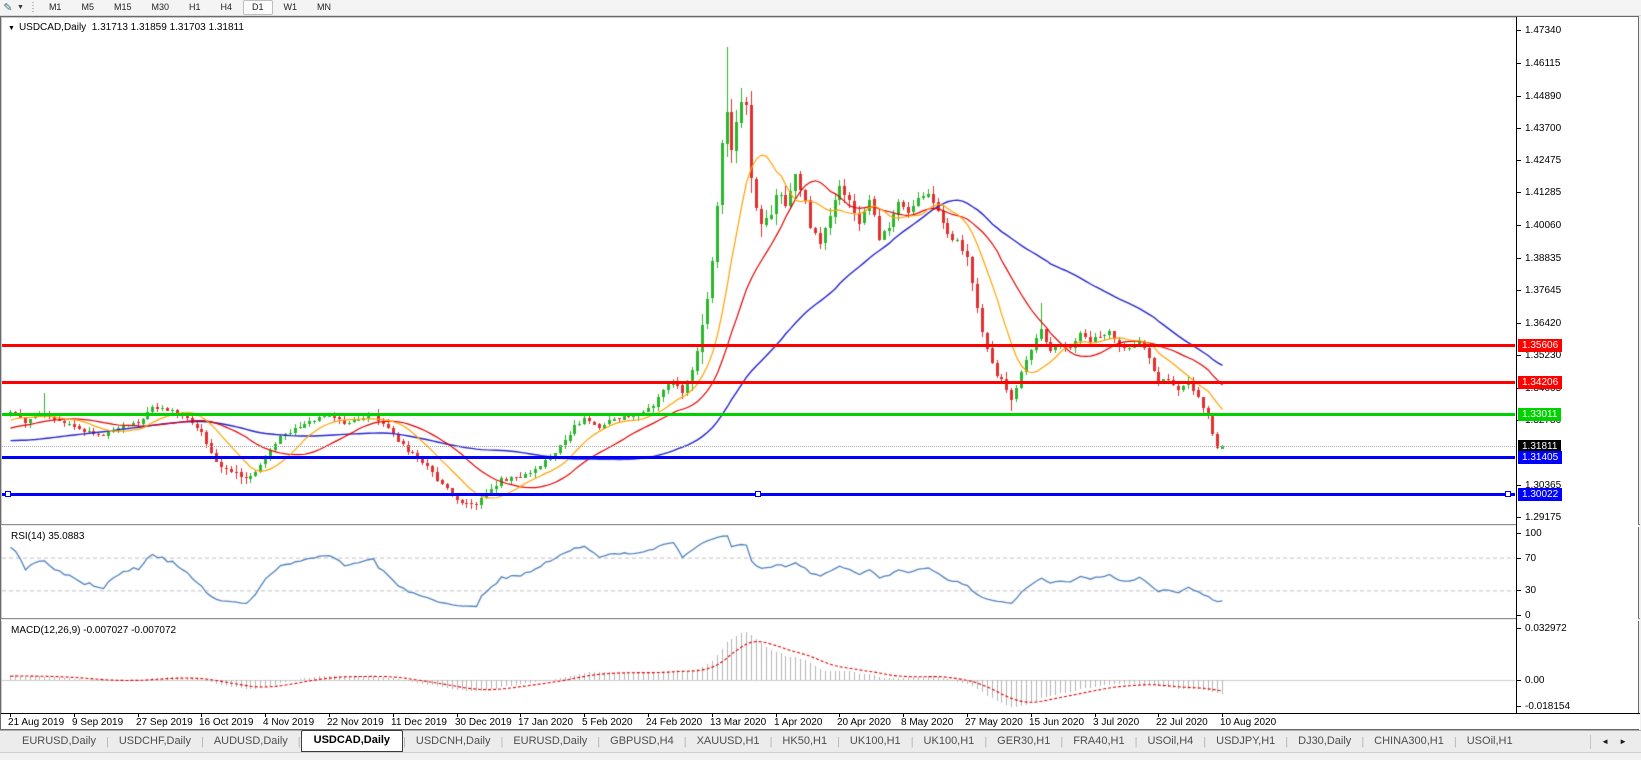 Image resolution: width=1641 pixels, height=760 pixels. I want to click on chart-tab-china300-h1: CHINA300,H1, so click(1409, 741).